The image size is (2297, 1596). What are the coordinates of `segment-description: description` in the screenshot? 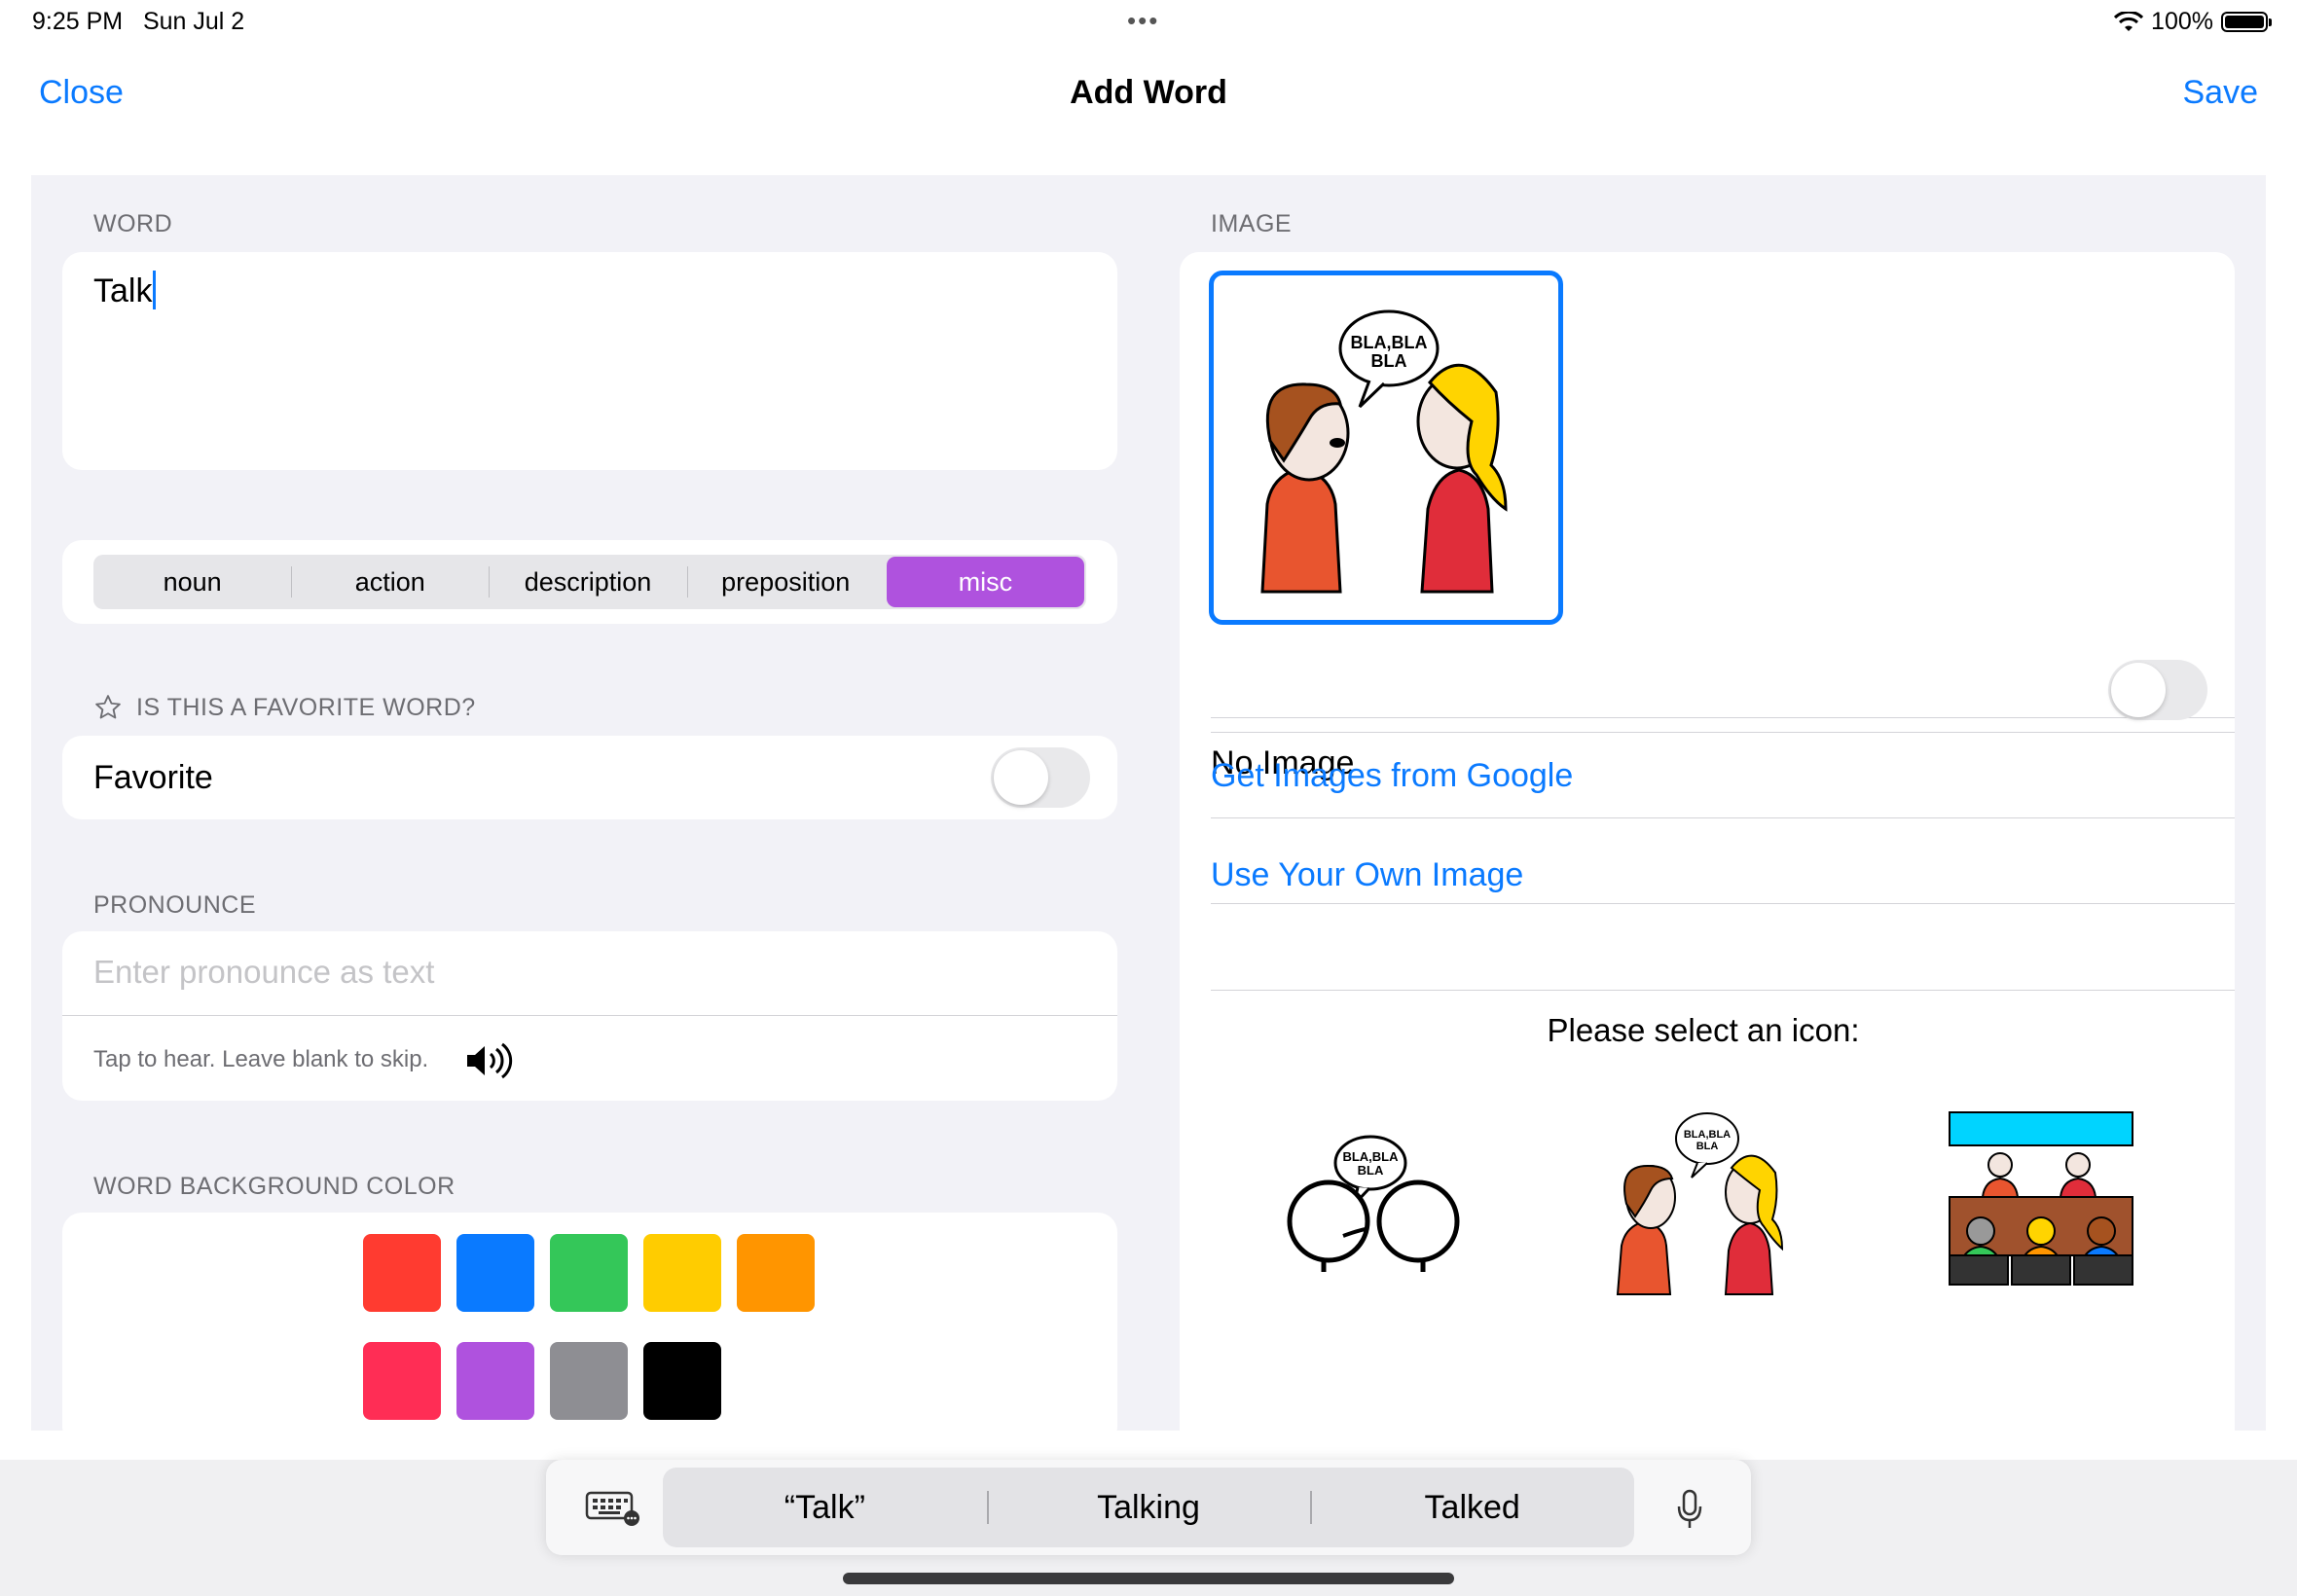 It's located at (587, 582).